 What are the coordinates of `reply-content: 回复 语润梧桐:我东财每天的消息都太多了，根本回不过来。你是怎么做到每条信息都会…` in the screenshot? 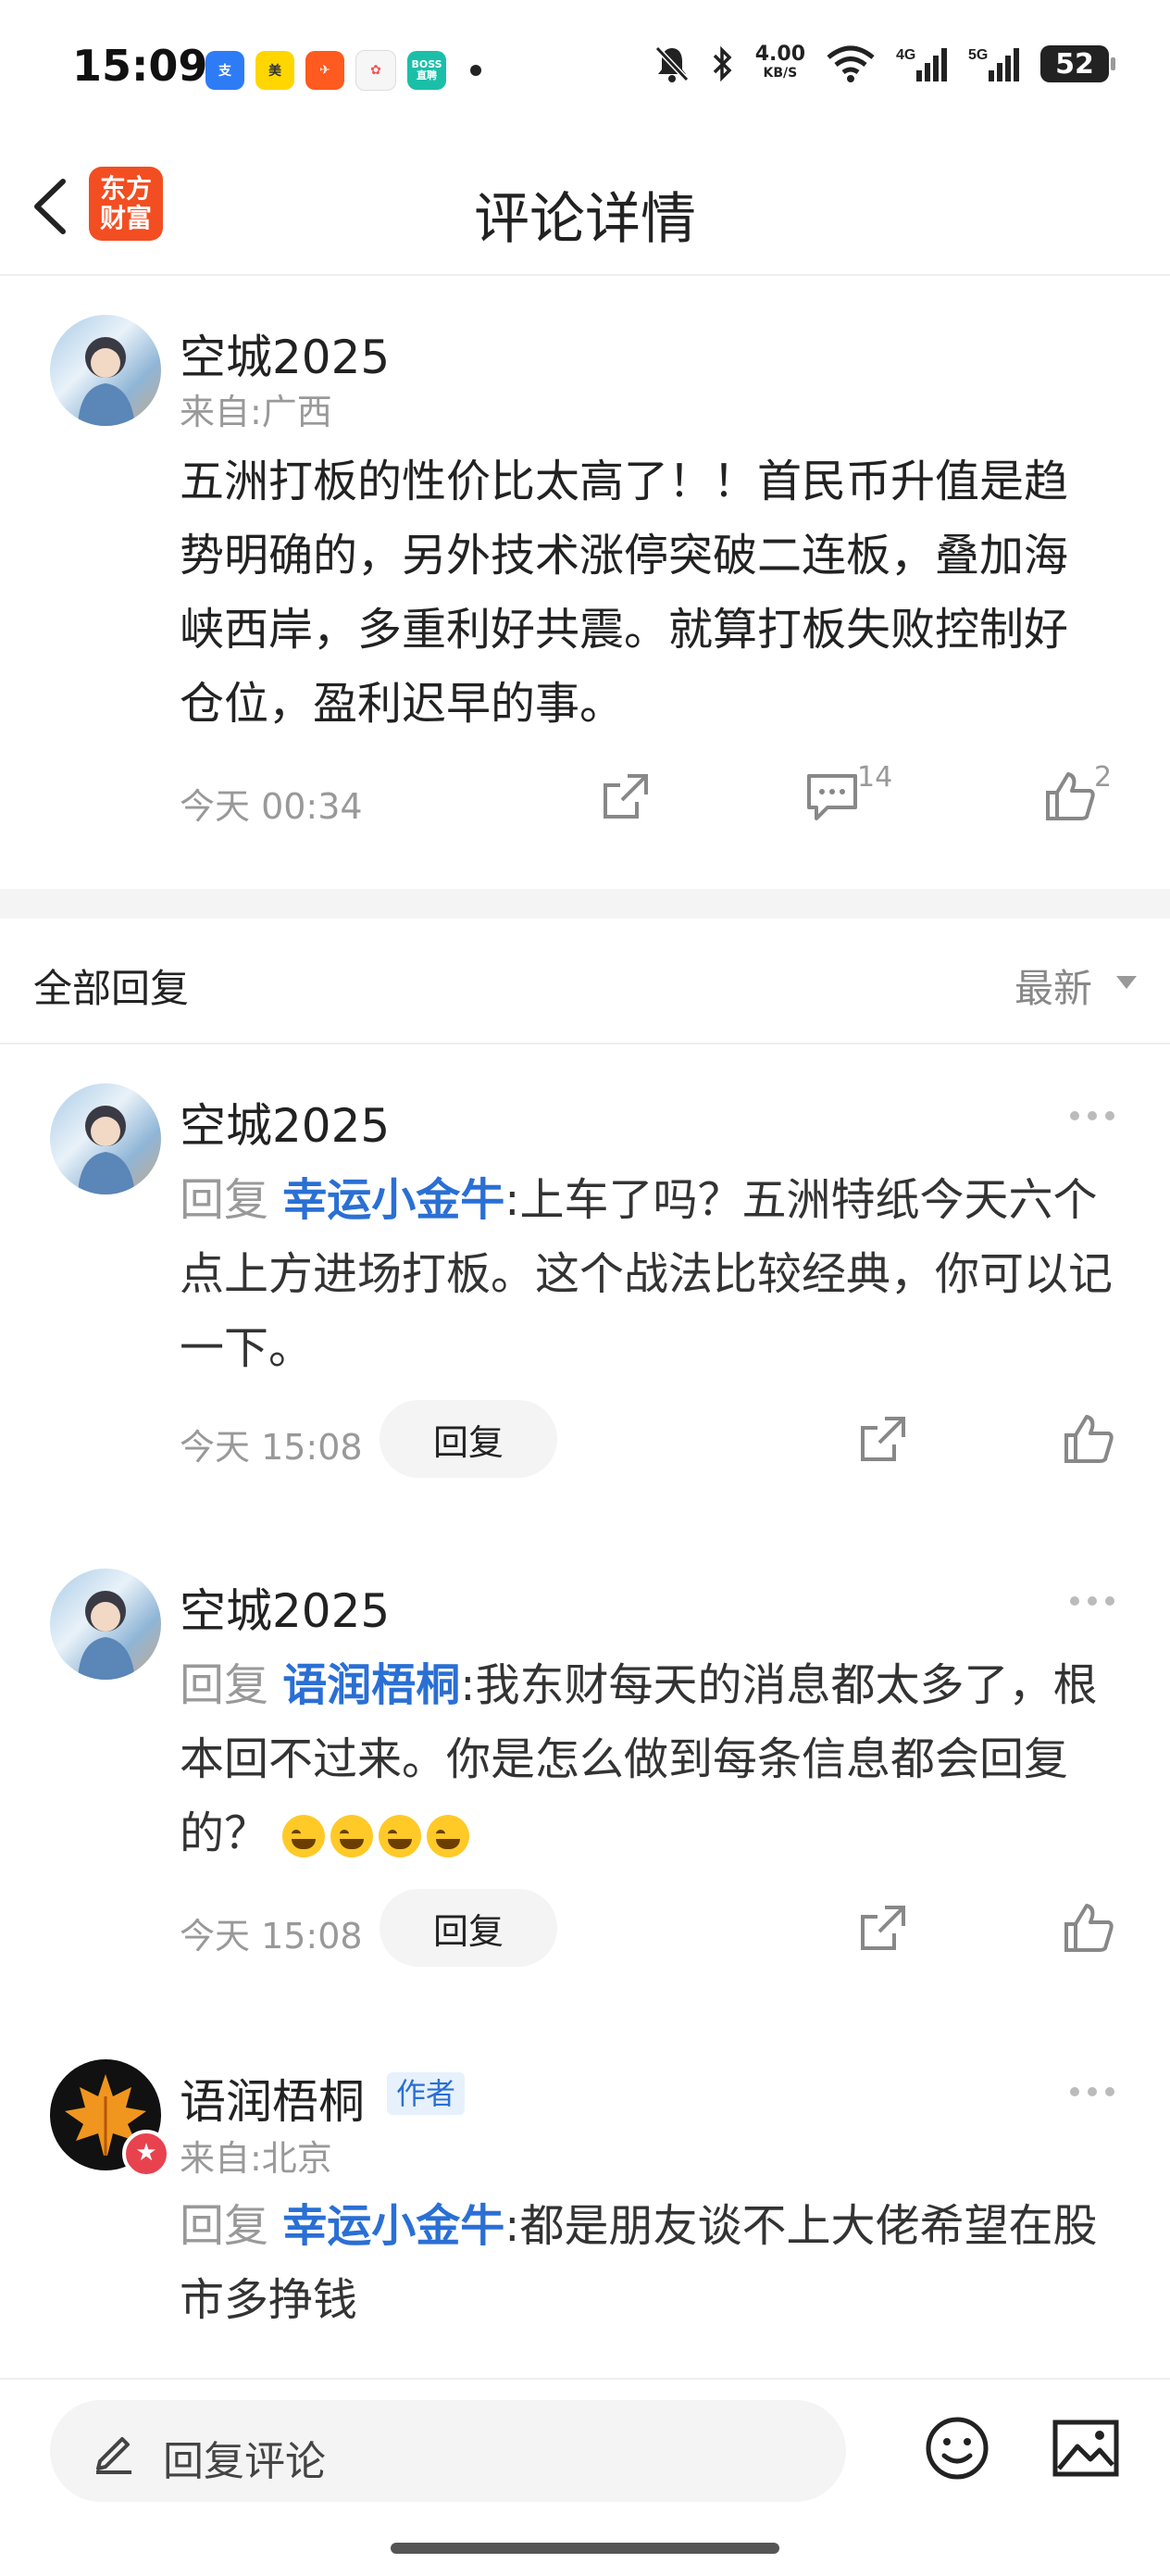 It's located at (639, 1759).